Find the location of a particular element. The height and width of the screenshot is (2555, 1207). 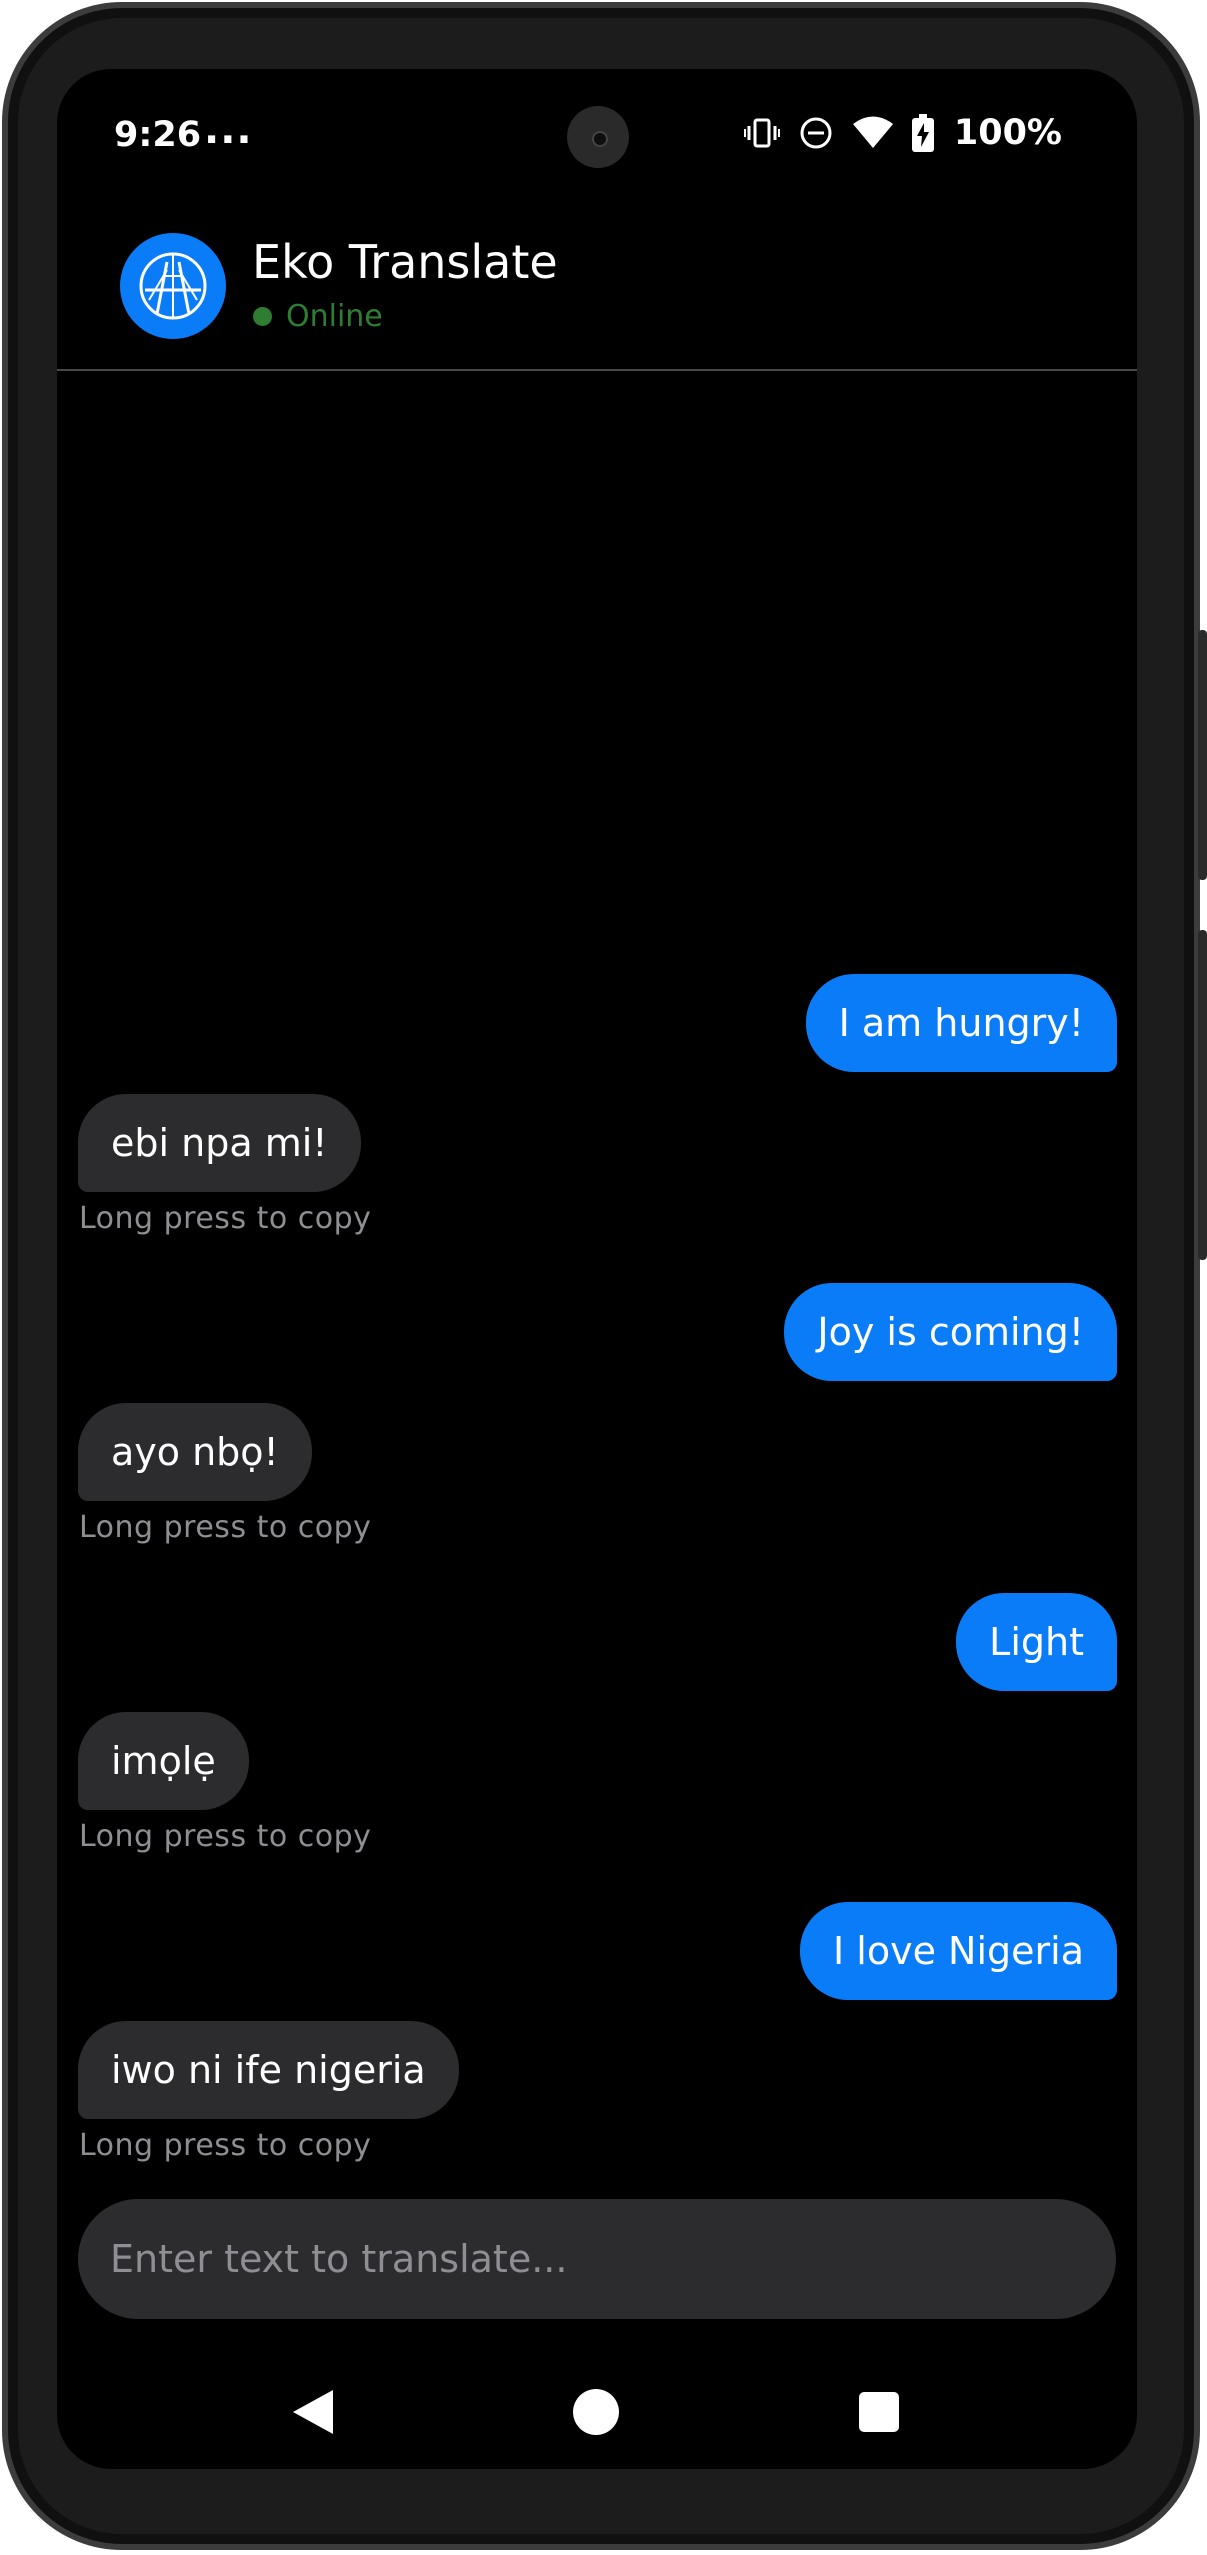

home-icon is located at coordinates (596, 2414).